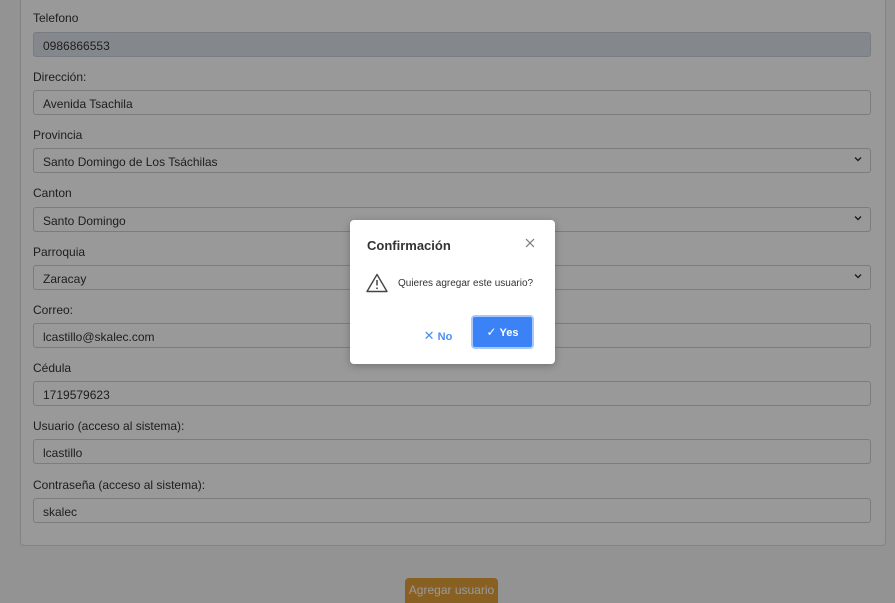 Image resolution: width=895 pixels, height=603 pixels. What do you see at coordinates (409, 245) in the screenshot?
I see `dialog-title: Confirmación` at bounding box center [409, 245].